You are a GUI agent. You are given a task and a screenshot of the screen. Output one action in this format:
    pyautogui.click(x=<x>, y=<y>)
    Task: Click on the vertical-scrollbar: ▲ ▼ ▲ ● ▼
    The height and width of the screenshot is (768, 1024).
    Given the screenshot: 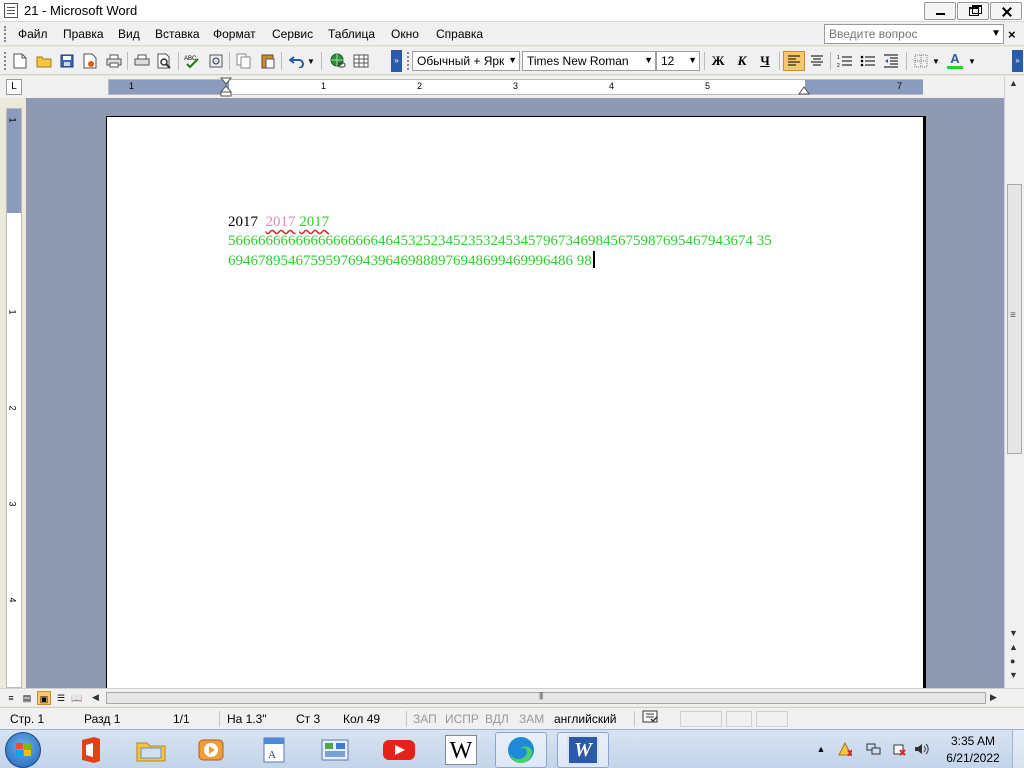 What is the action you would take?
    pyautogui.click(x=1014, y=382)
    